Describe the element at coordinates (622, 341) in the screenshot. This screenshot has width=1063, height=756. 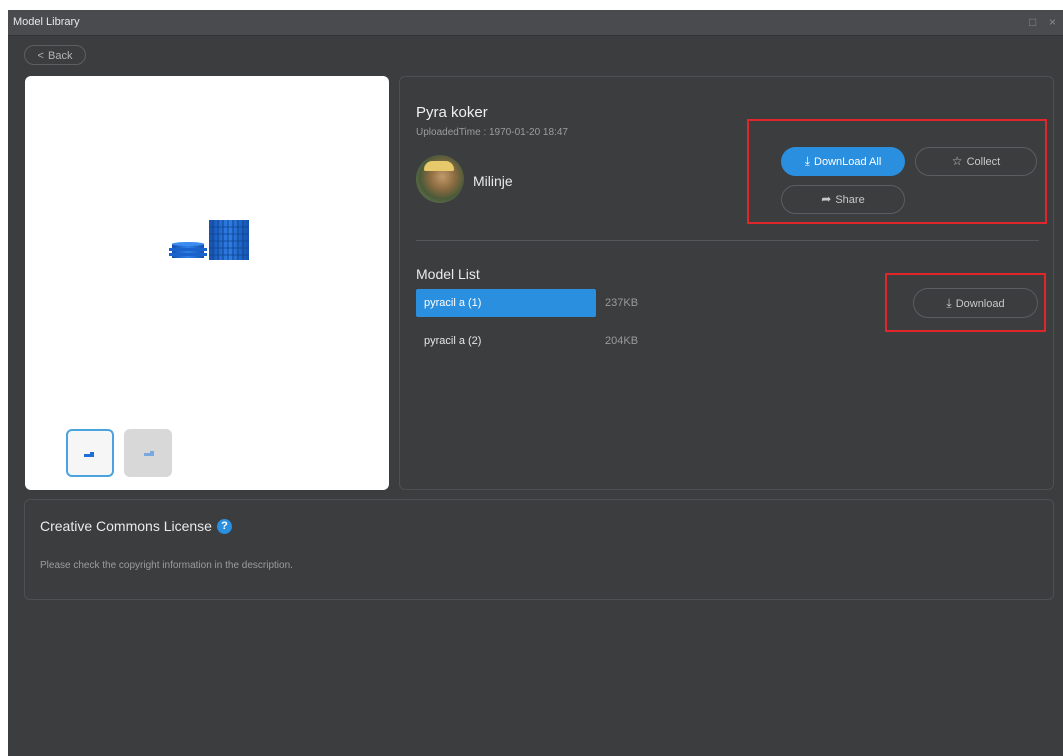
I see `model-file-size: 204KB` at that location.